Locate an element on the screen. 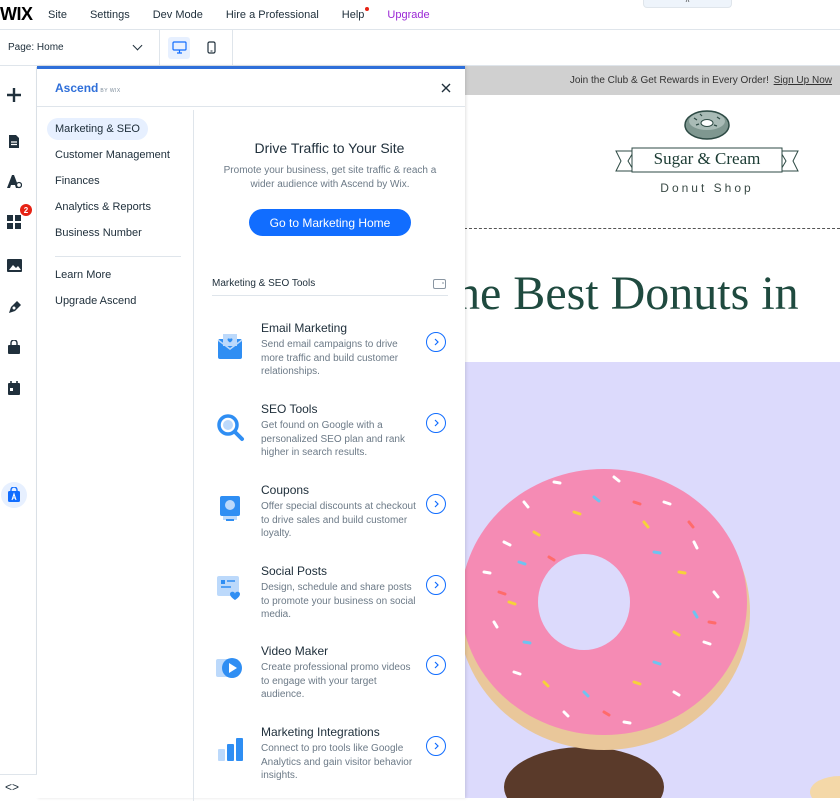  tool-title: SEO Tools is located at coordinates (289, 409).